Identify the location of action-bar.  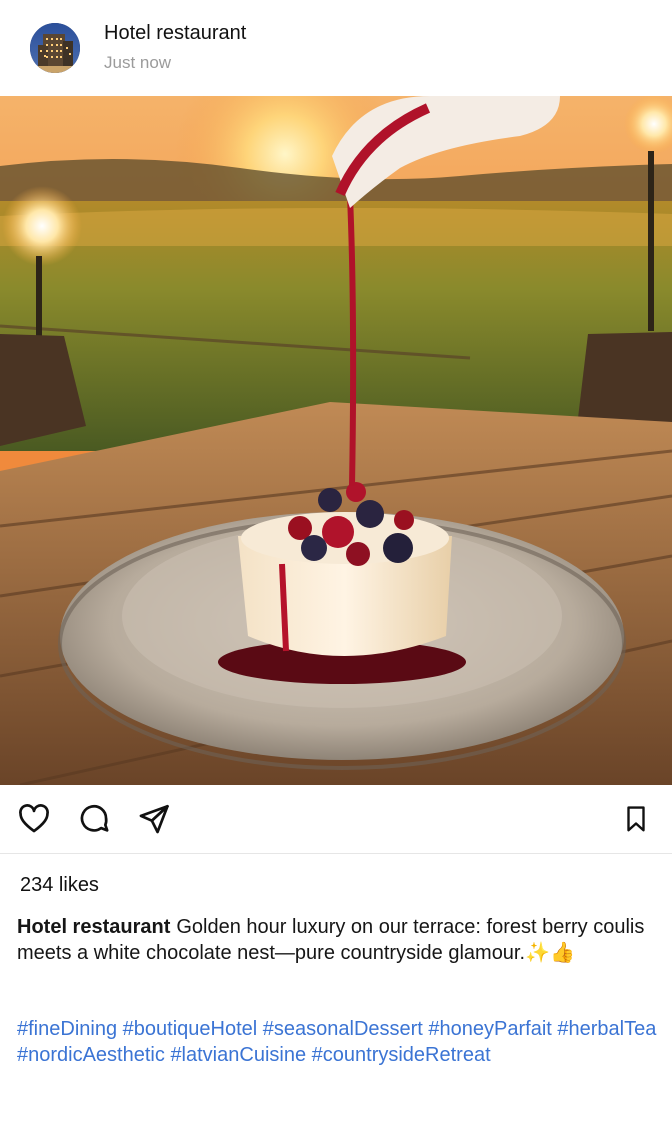
(336, 819).